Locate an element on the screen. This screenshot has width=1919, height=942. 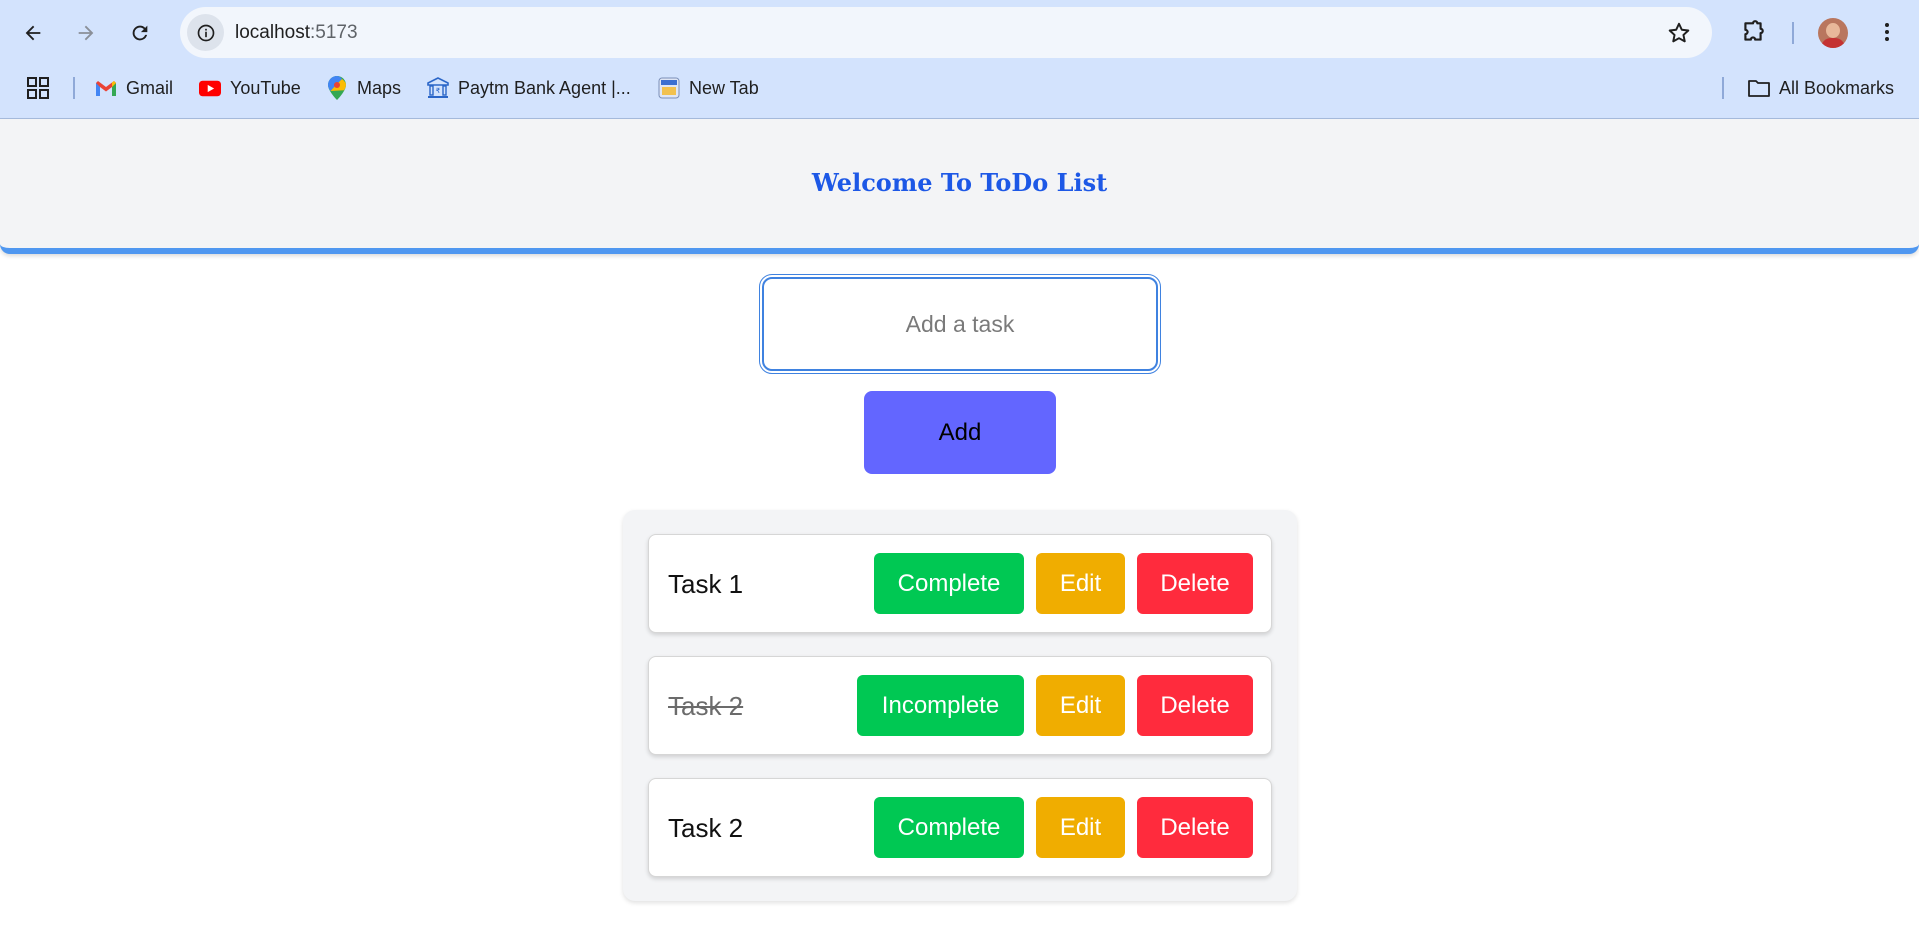
forward-arrow-icon is located at coordinates (86, 33).